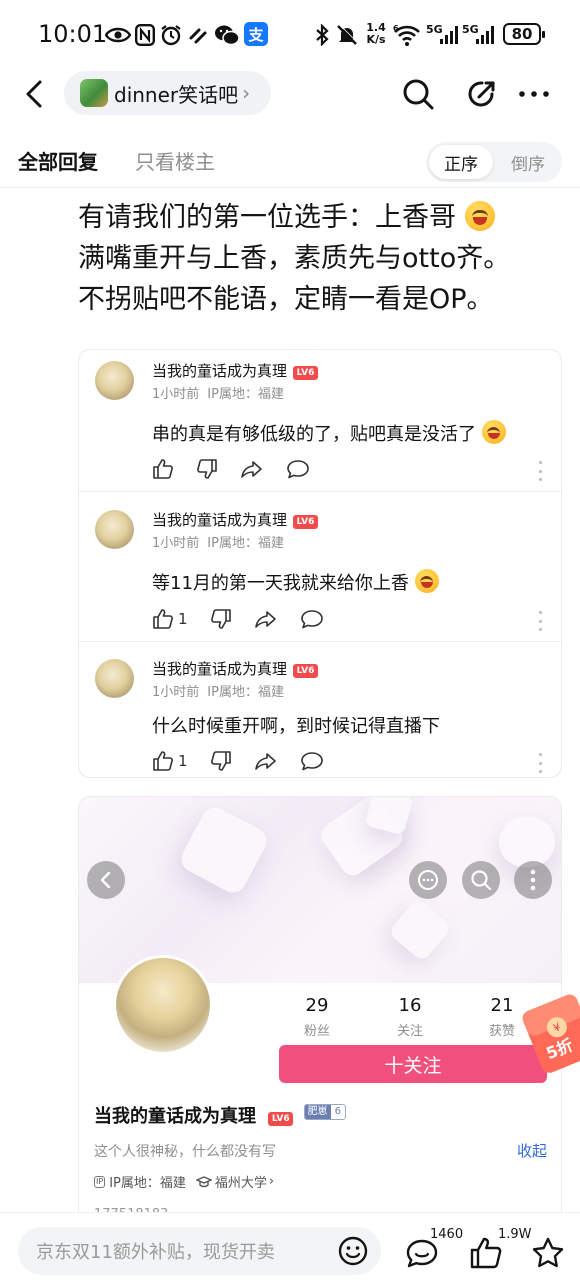 This screenshot has width=580, height=1288. What do you see at coordinates (218, 394) in the screenshot?
I see `reply-meta: 1小时前 IP属地：福建` at bounding box center [218, 394].